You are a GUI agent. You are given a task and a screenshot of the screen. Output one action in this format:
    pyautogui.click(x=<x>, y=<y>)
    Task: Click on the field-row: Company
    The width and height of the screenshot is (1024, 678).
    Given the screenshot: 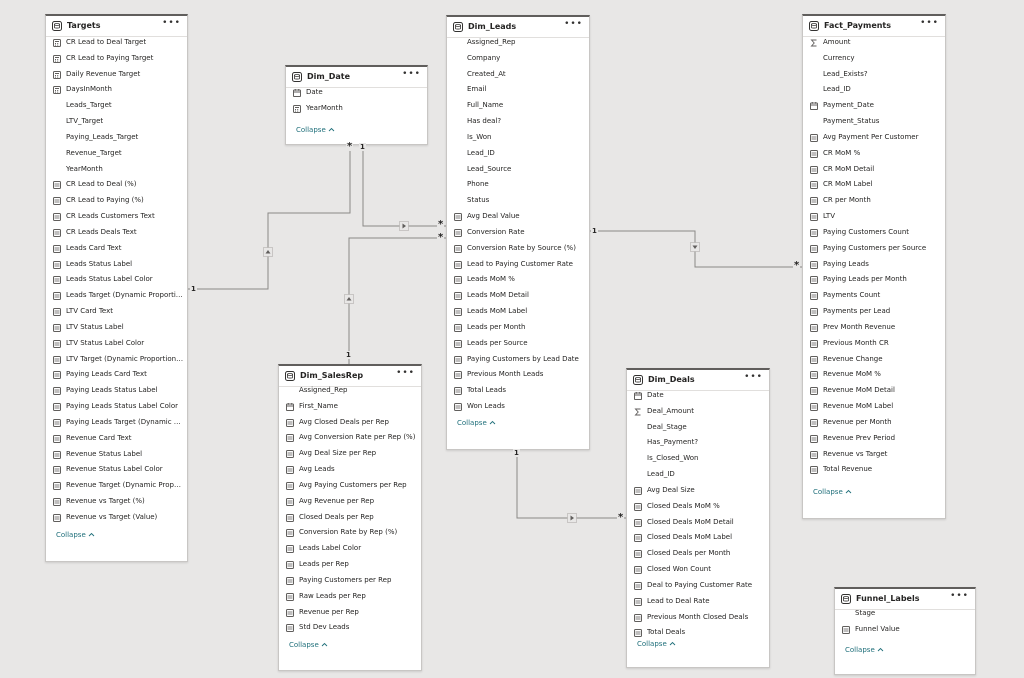 What is the action you would take?
    pyautogui.click(x=518, y=59)
    